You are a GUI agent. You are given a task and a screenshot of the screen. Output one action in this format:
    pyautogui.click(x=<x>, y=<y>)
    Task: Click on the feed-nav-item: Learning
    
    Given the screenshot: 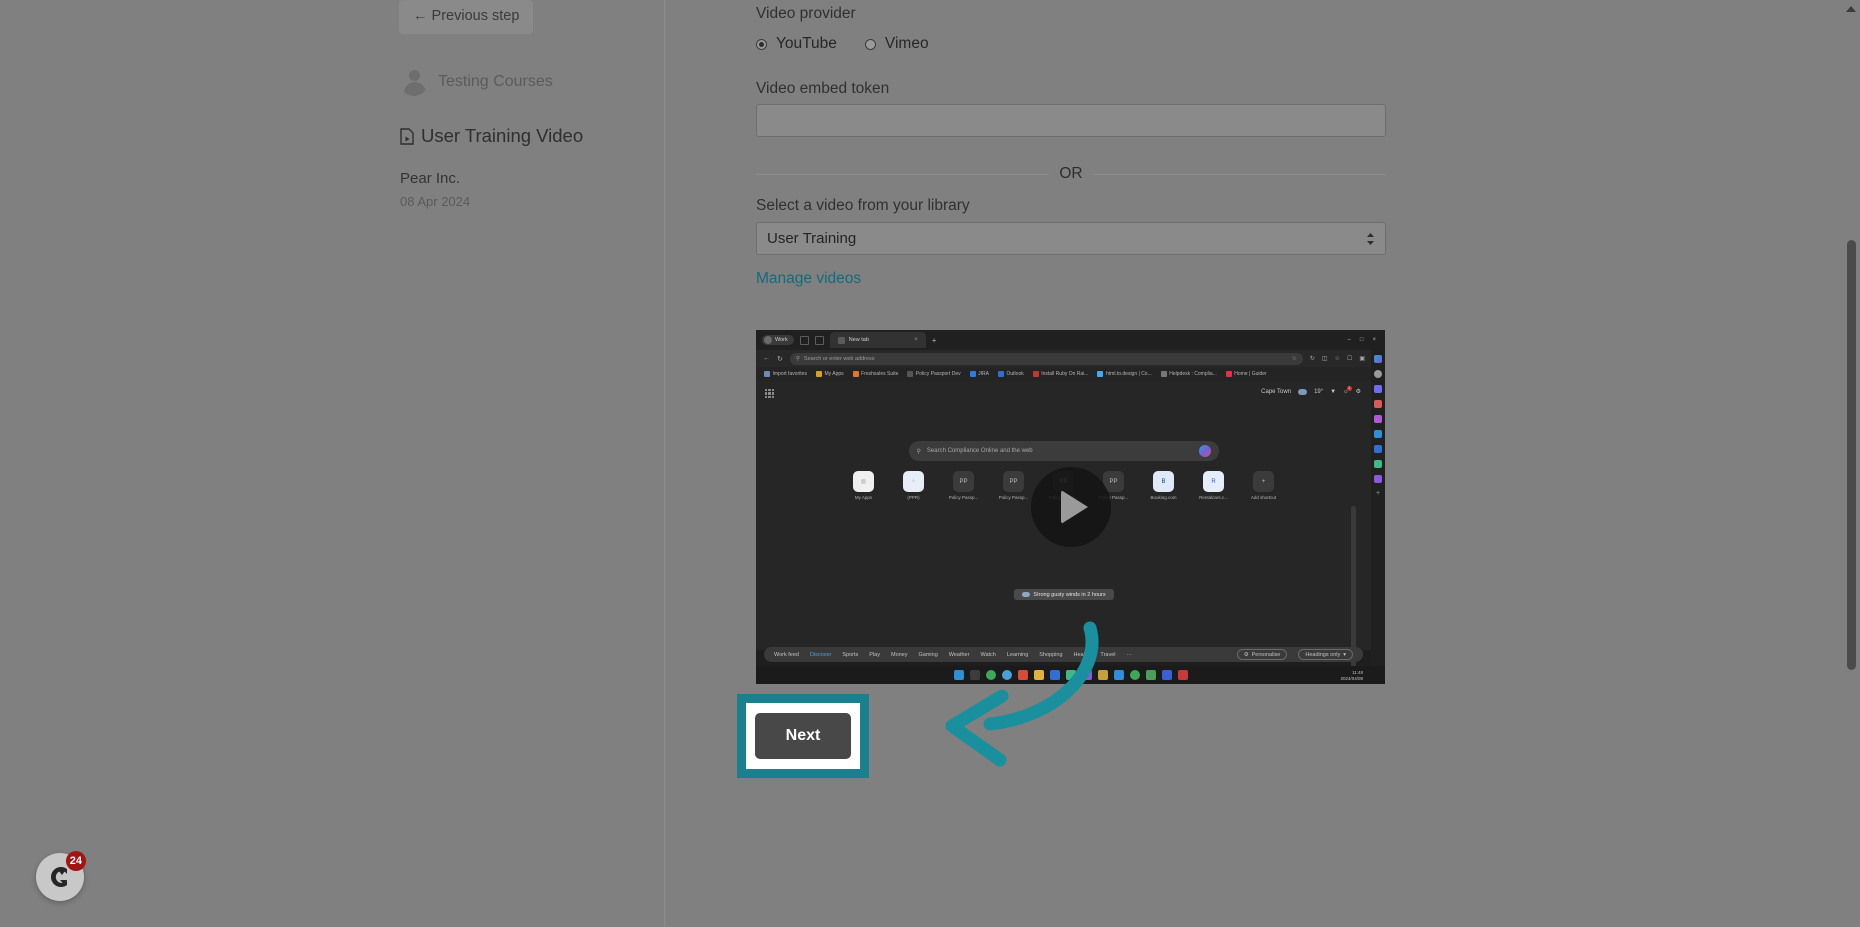 What is the action you would take?
    pyautogui.click(x=1017, y=655)
    